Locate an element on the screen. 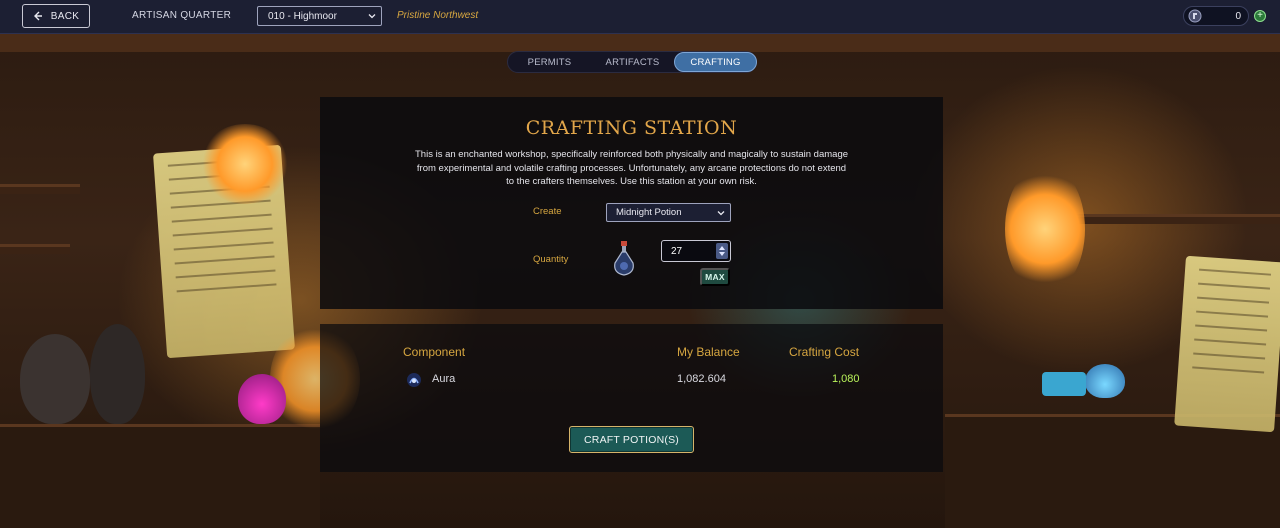 This screenshot has height=528, width=1280. quantity-input: 27 is located at coordinates (696, 251).